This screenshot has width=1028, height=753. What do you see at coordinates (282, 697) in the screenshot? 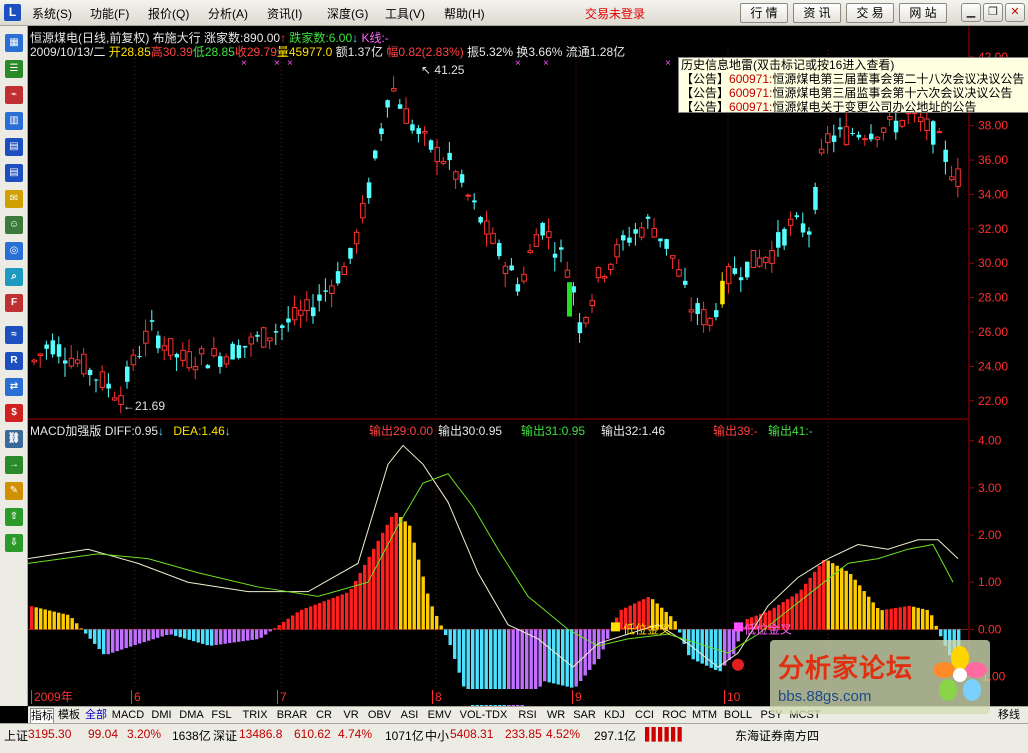
I see `time-axis-label: 7` at bounding box center [282, 697].